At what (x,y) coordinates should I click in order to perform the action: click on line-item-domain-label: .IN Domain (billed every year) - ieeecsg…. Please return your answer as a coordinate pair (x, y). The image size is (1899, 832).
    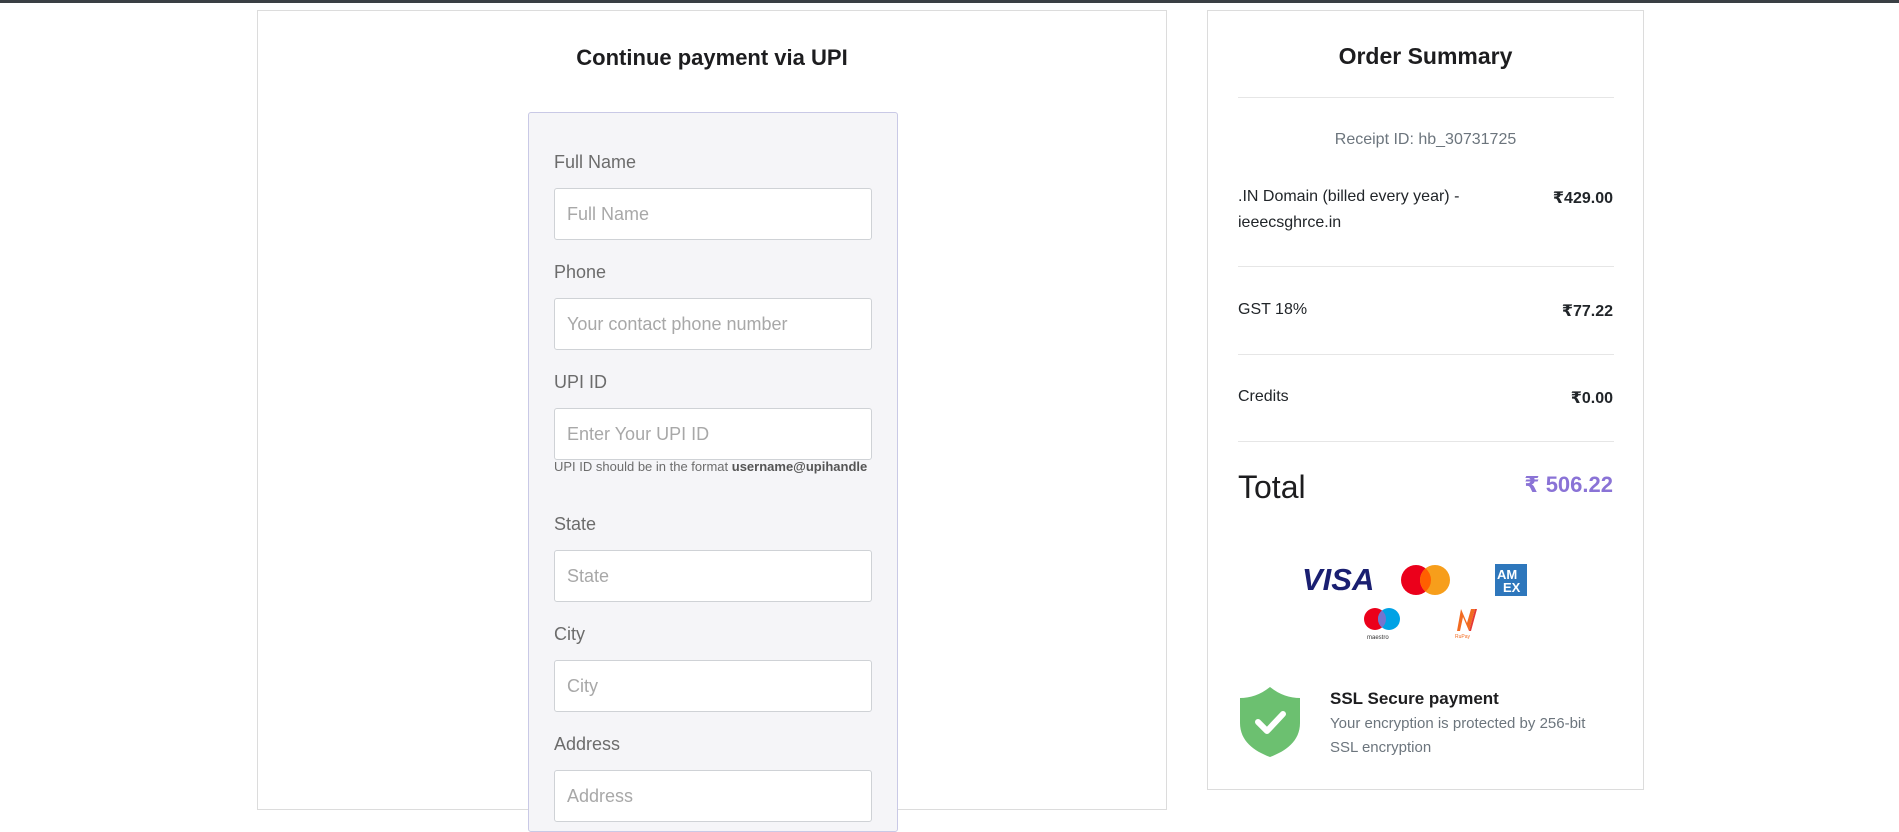
    Looking at the image, I should click on (1349, 209).